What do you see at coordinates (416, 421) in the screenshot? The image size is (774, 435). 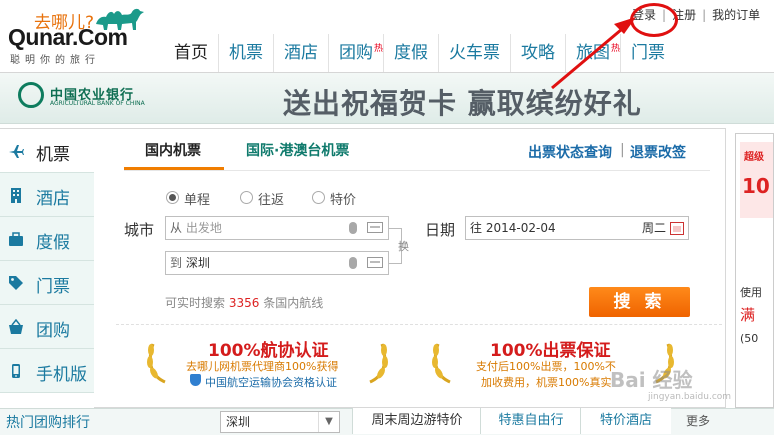 I see `tab-weekend-trips: 周末周边游特价` at bounding box center [416, 421].